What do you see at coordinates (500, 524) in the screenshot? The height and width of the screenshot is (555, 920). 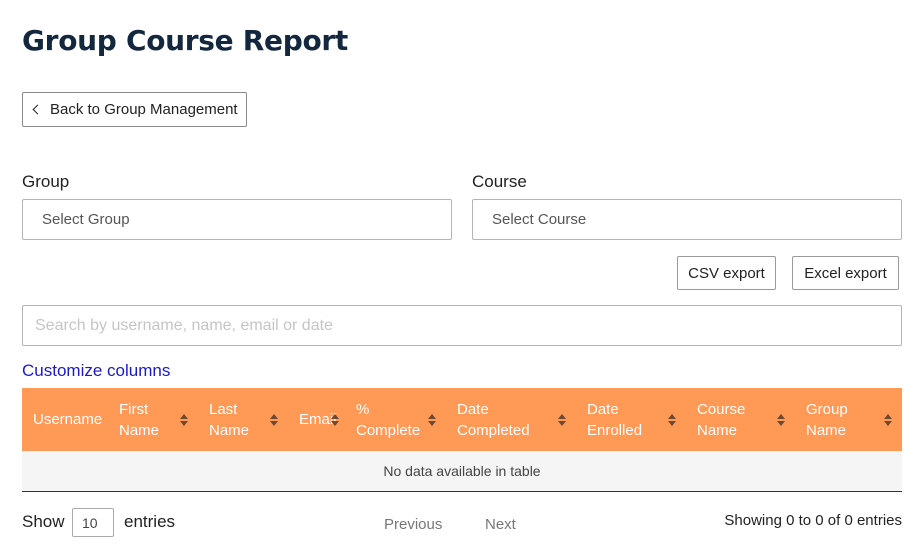 I see `next-page-button: Next` at bounding box center [500, 524].